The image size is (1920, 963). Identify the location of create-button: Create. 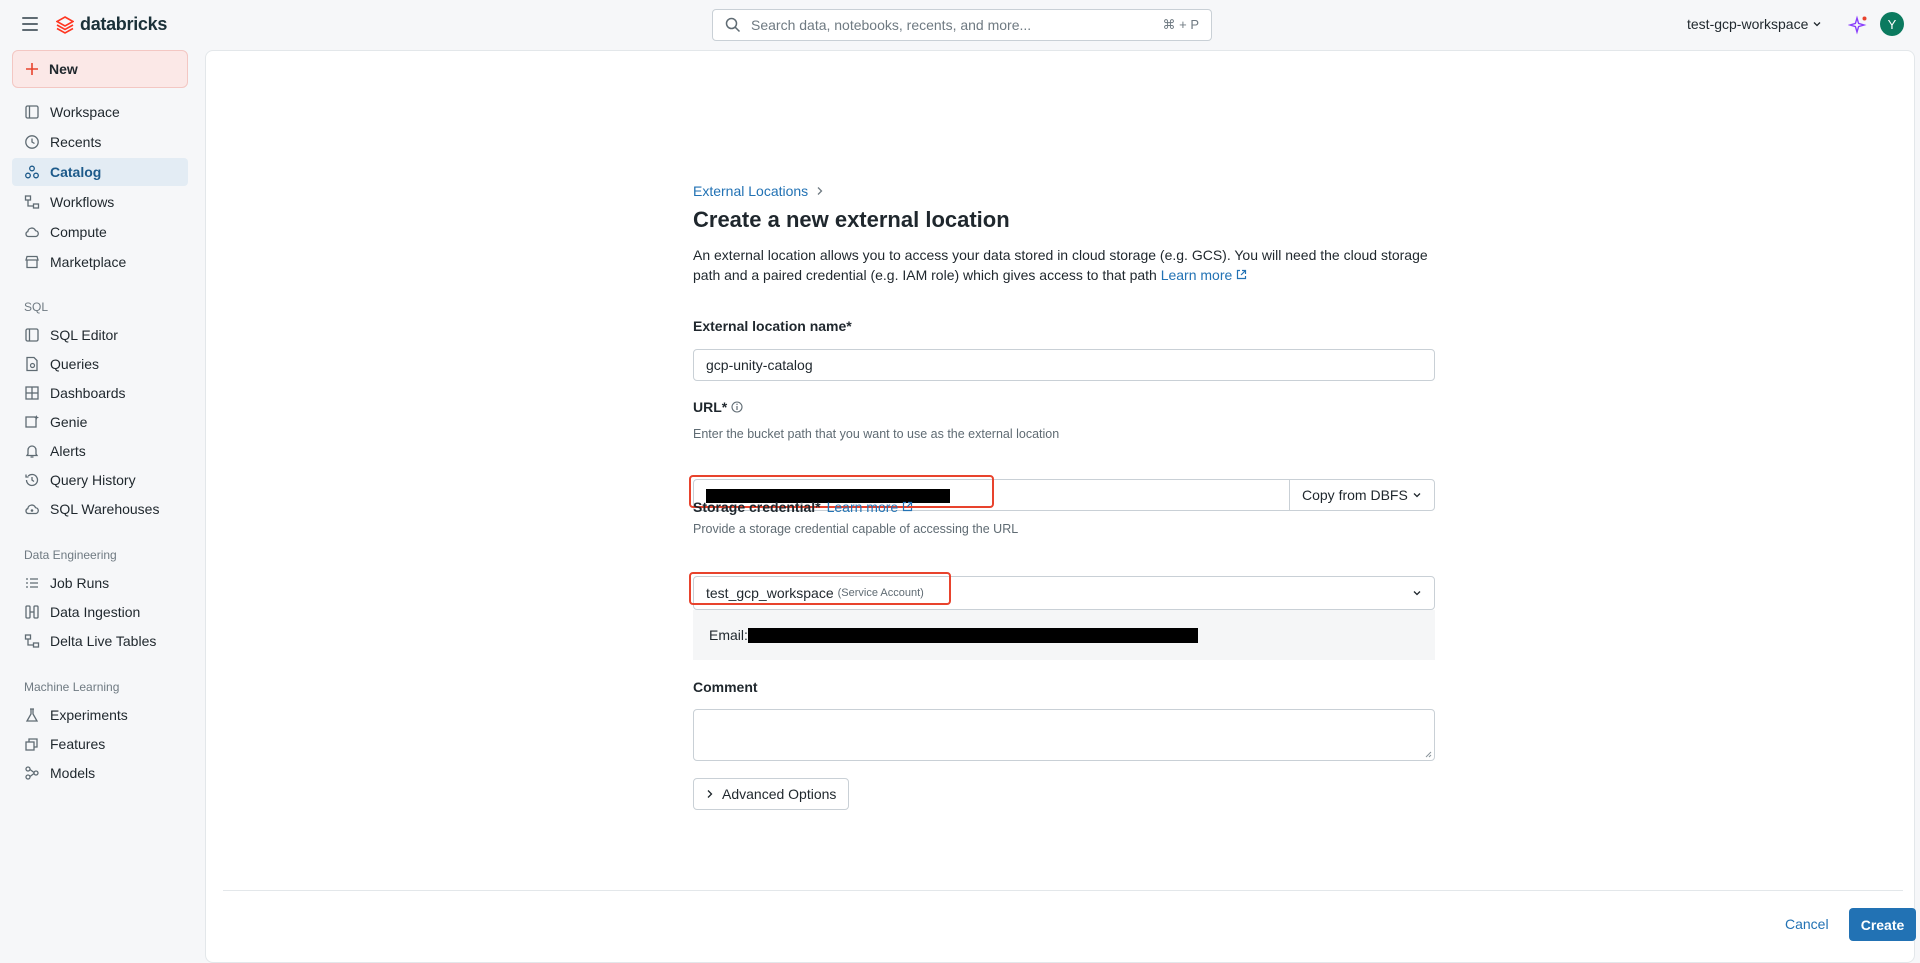
(1882, 924).